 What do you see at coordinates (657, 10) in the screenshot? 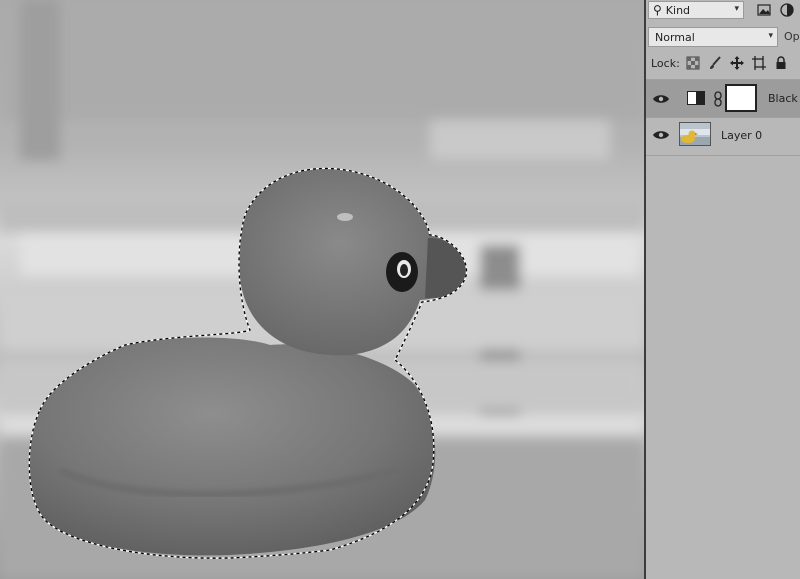
I see `search-icon: ⚲` at bounding box center [657, 10].